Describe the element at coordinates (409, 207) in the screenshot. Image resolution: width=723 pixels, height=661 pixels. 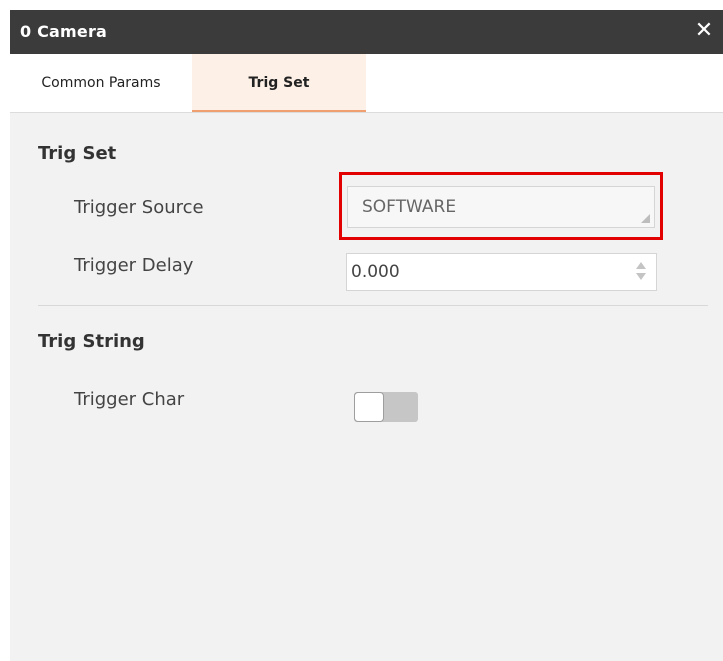
I see `trigger-source-value: SOFTWARE` at that location.